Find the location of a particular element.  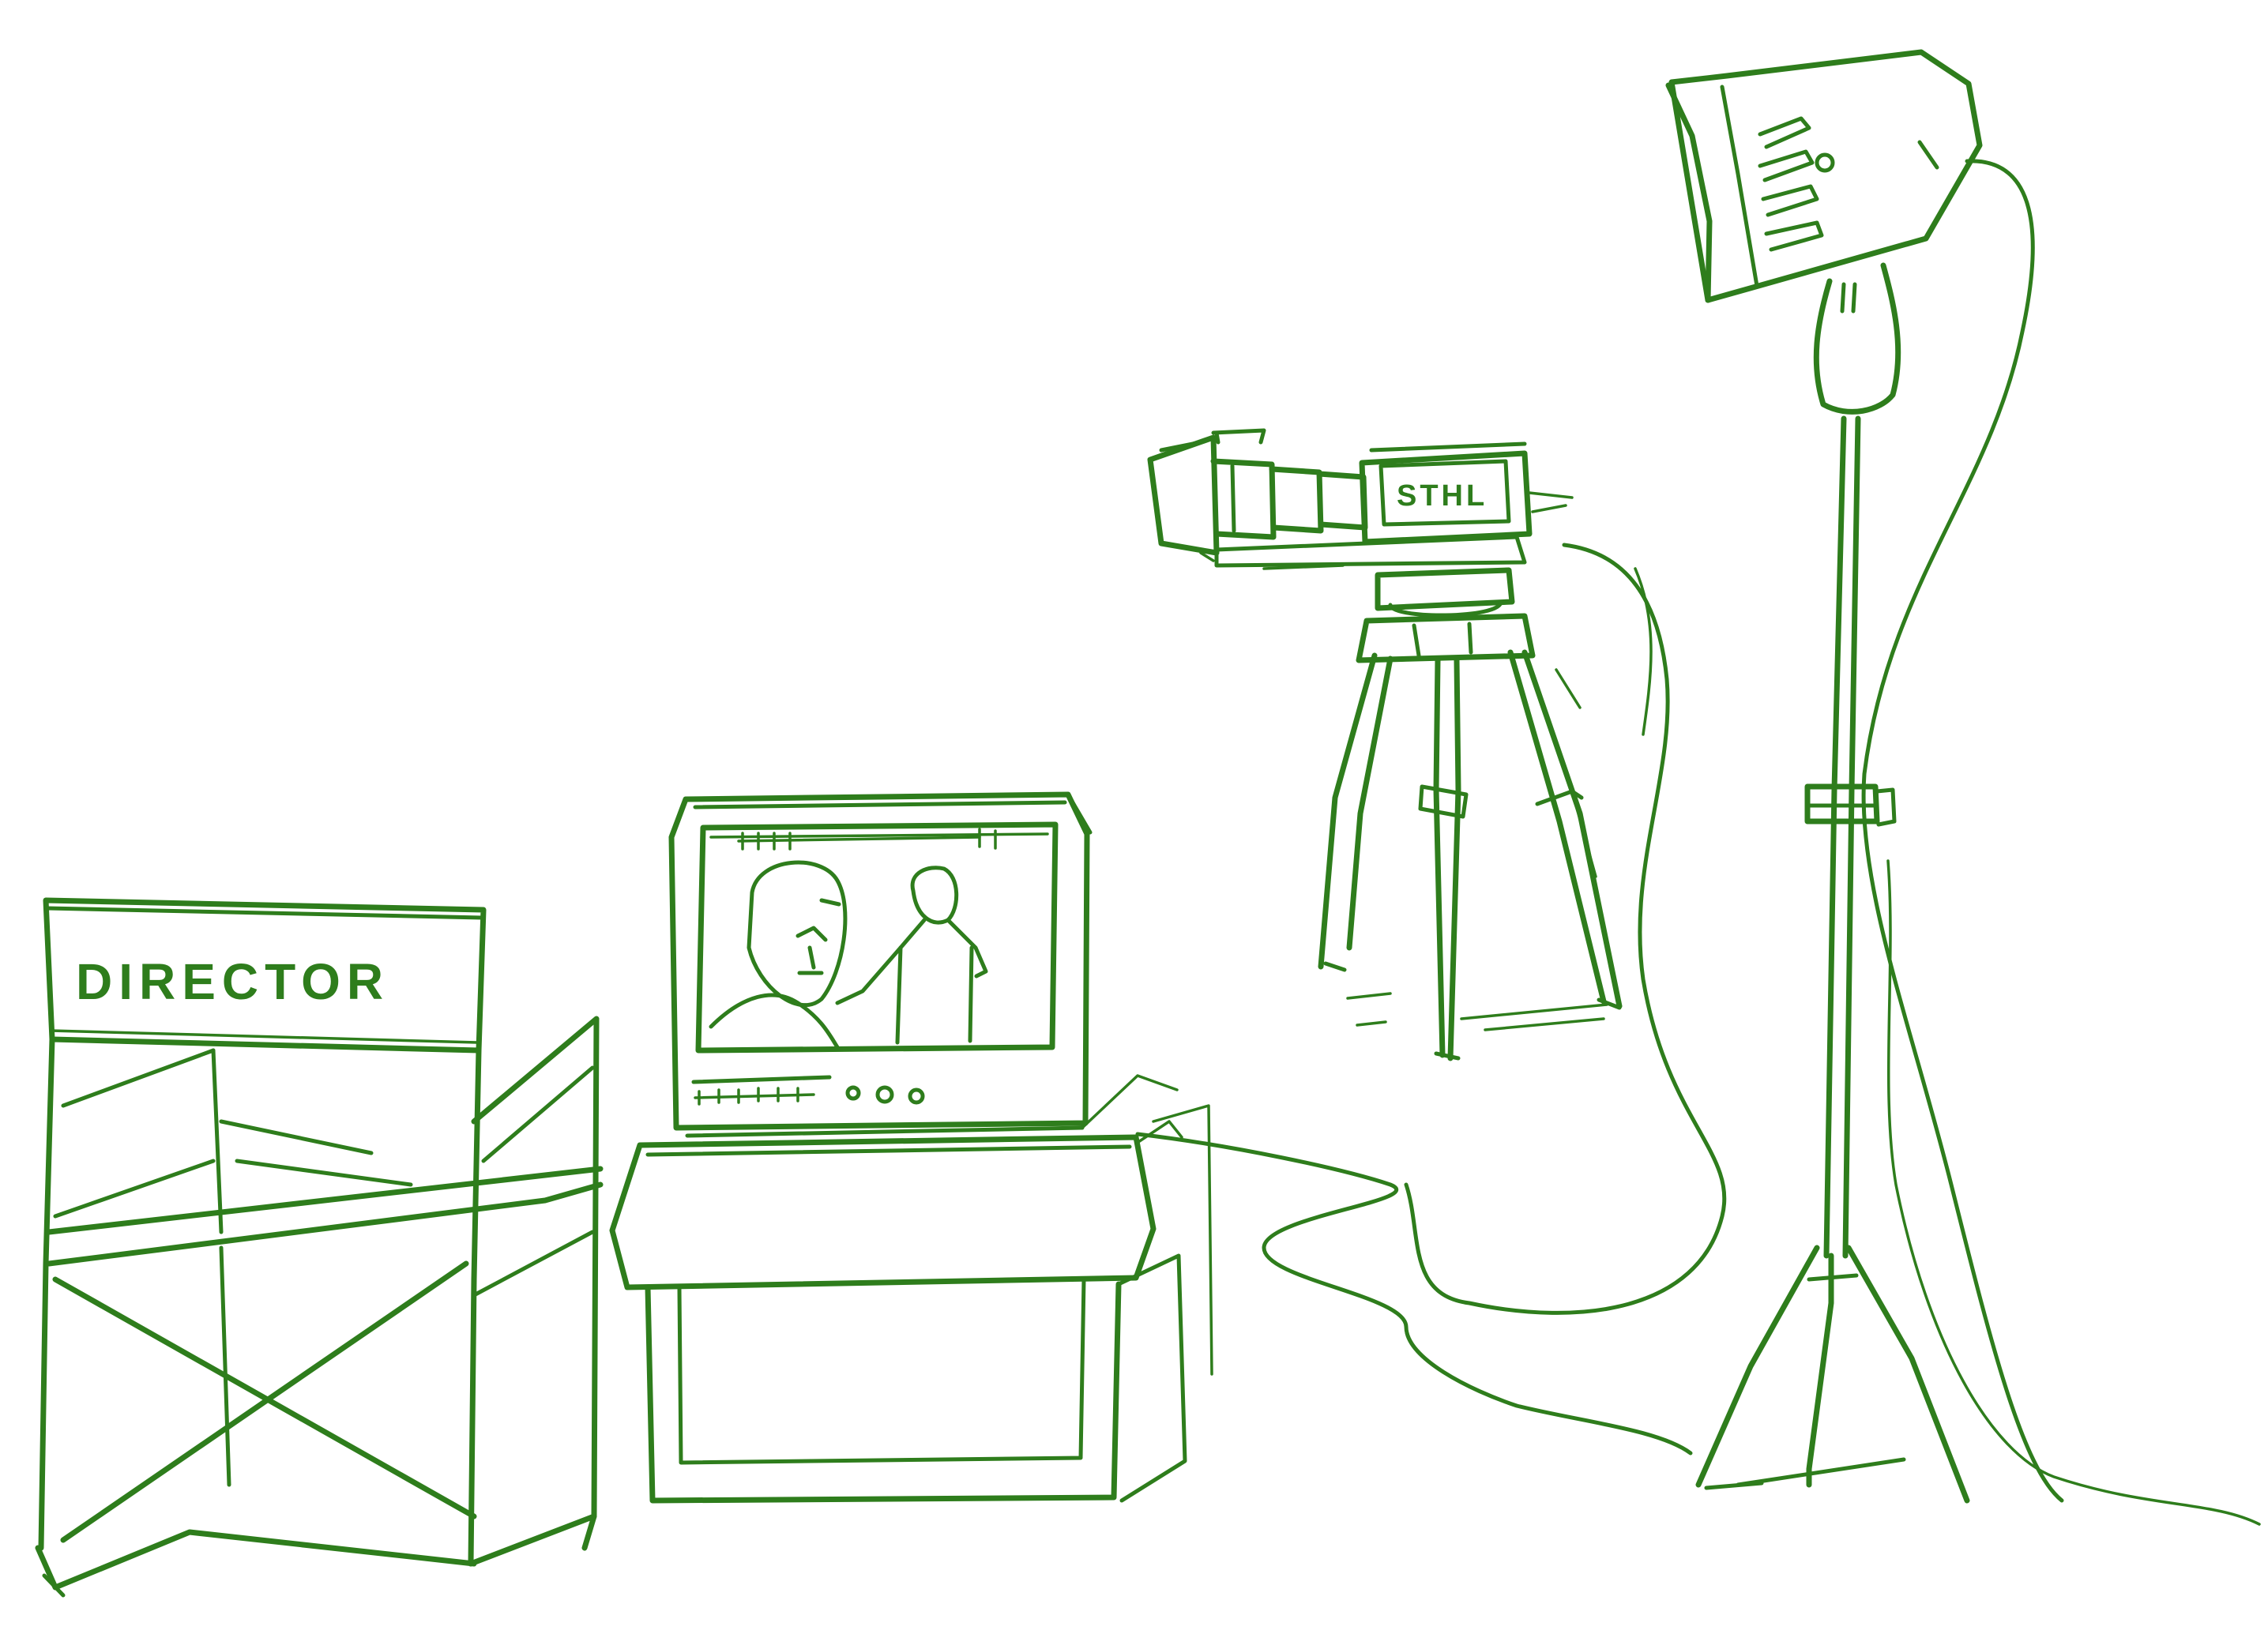

video-camera is located at coordinates (1360, 499).